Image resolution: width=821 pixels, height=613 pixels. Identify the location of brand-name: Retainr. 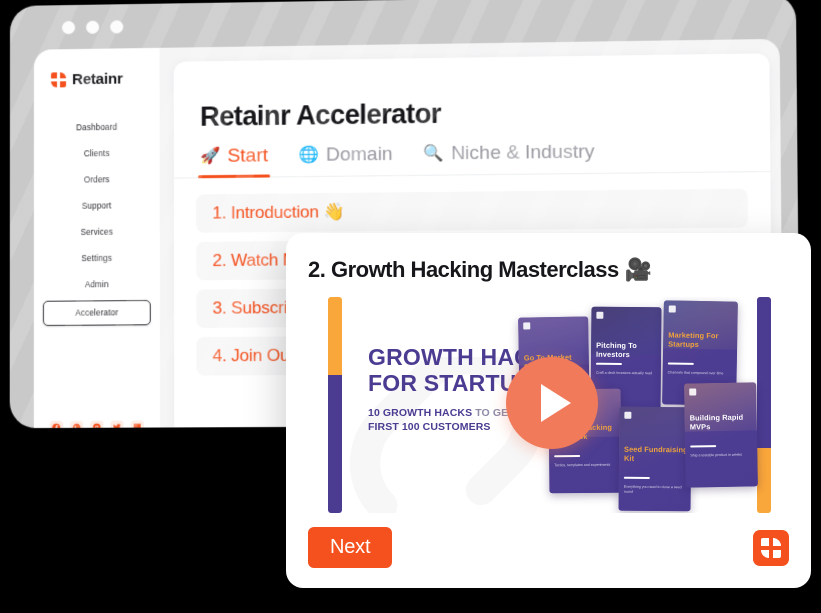
(97, 79).